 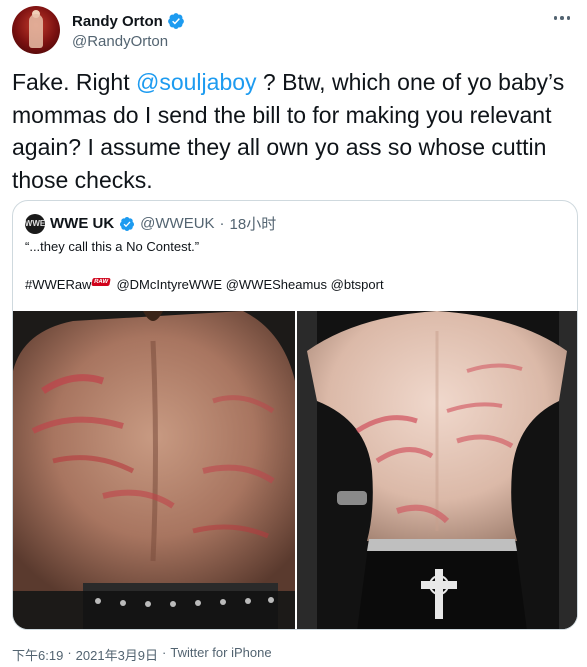 What do you see at coordinates (250, 284) in the screenshot?
I see `quoted-mentions: @DMcIntyreWWE @WWESheamus @btsport` at bounding box center [250, 284].